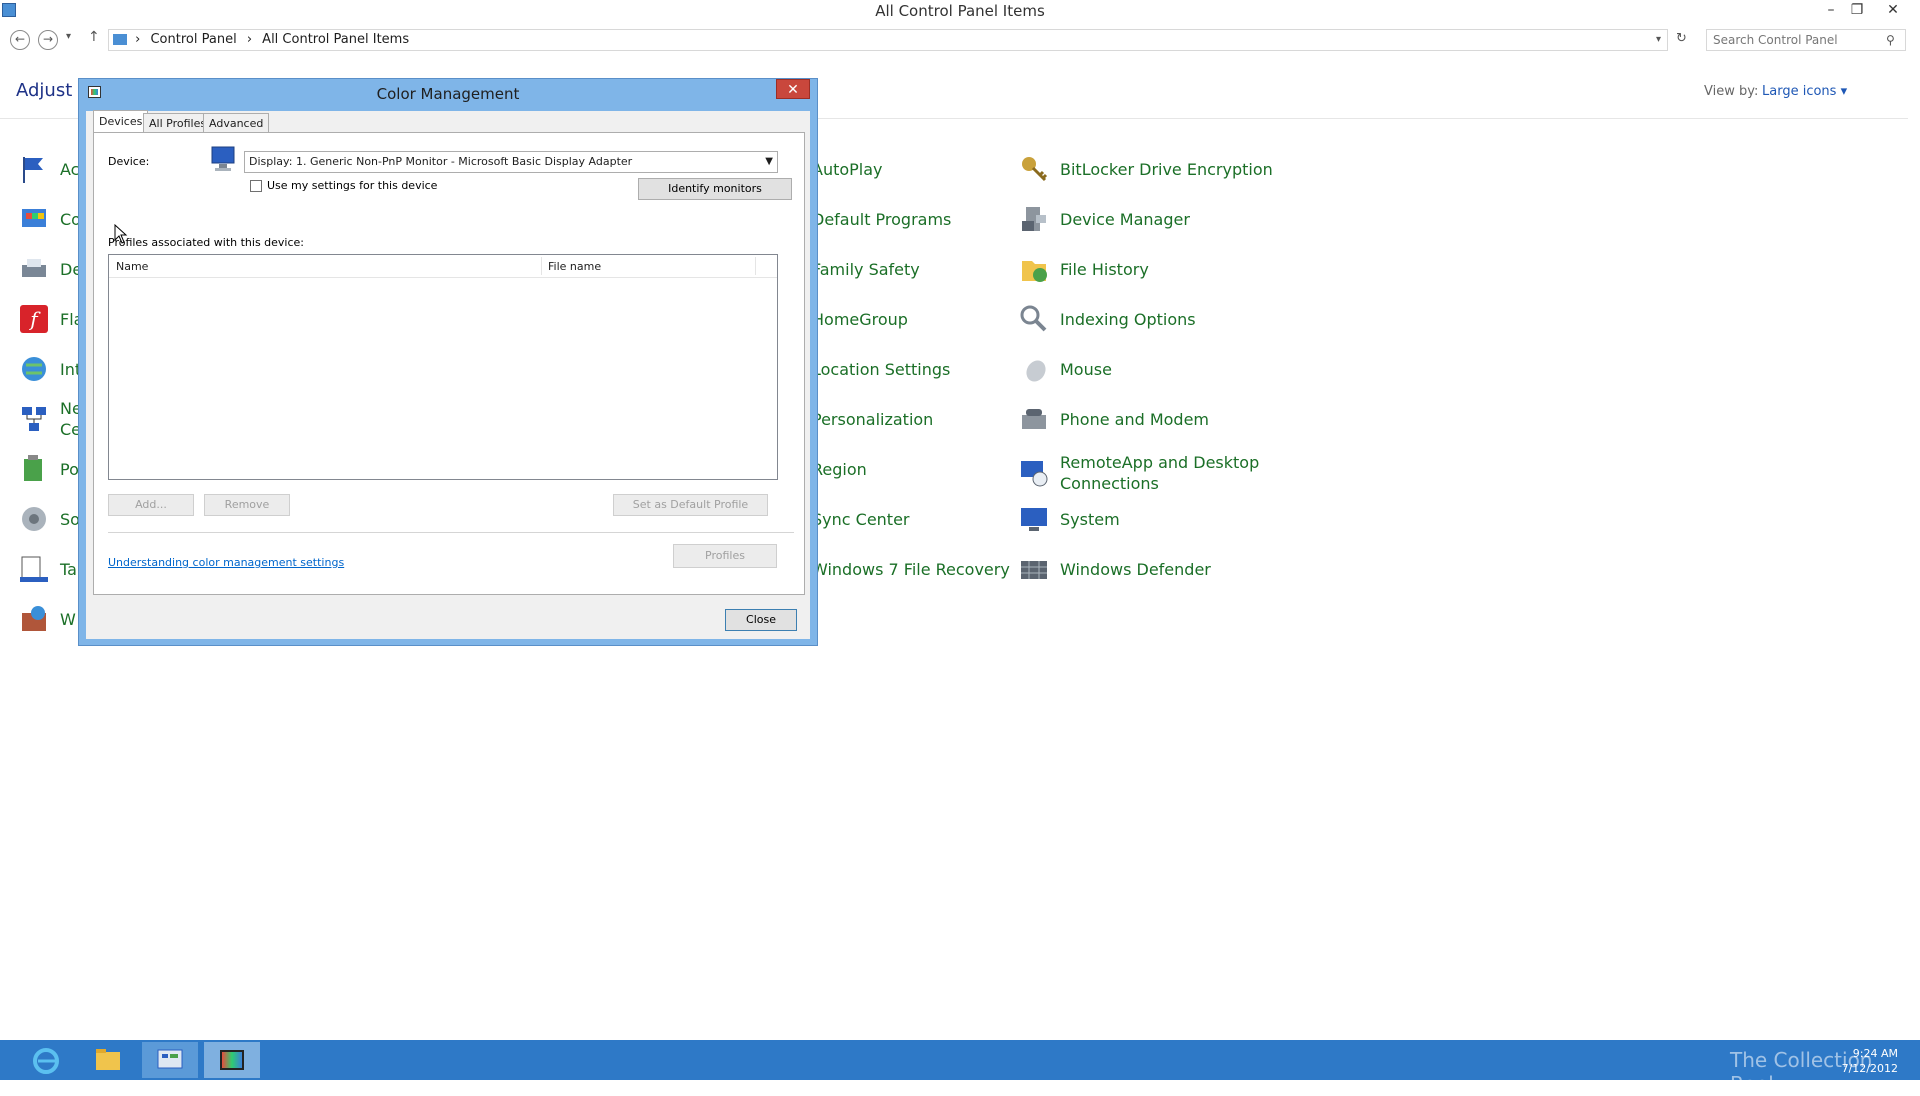 The height and width of the screenshot is (1096, 1920). What do you see at coordinates (769, 161) in the screenshot?
I see `chevron-down-icon: ▼` at bounding box center [769, 161].